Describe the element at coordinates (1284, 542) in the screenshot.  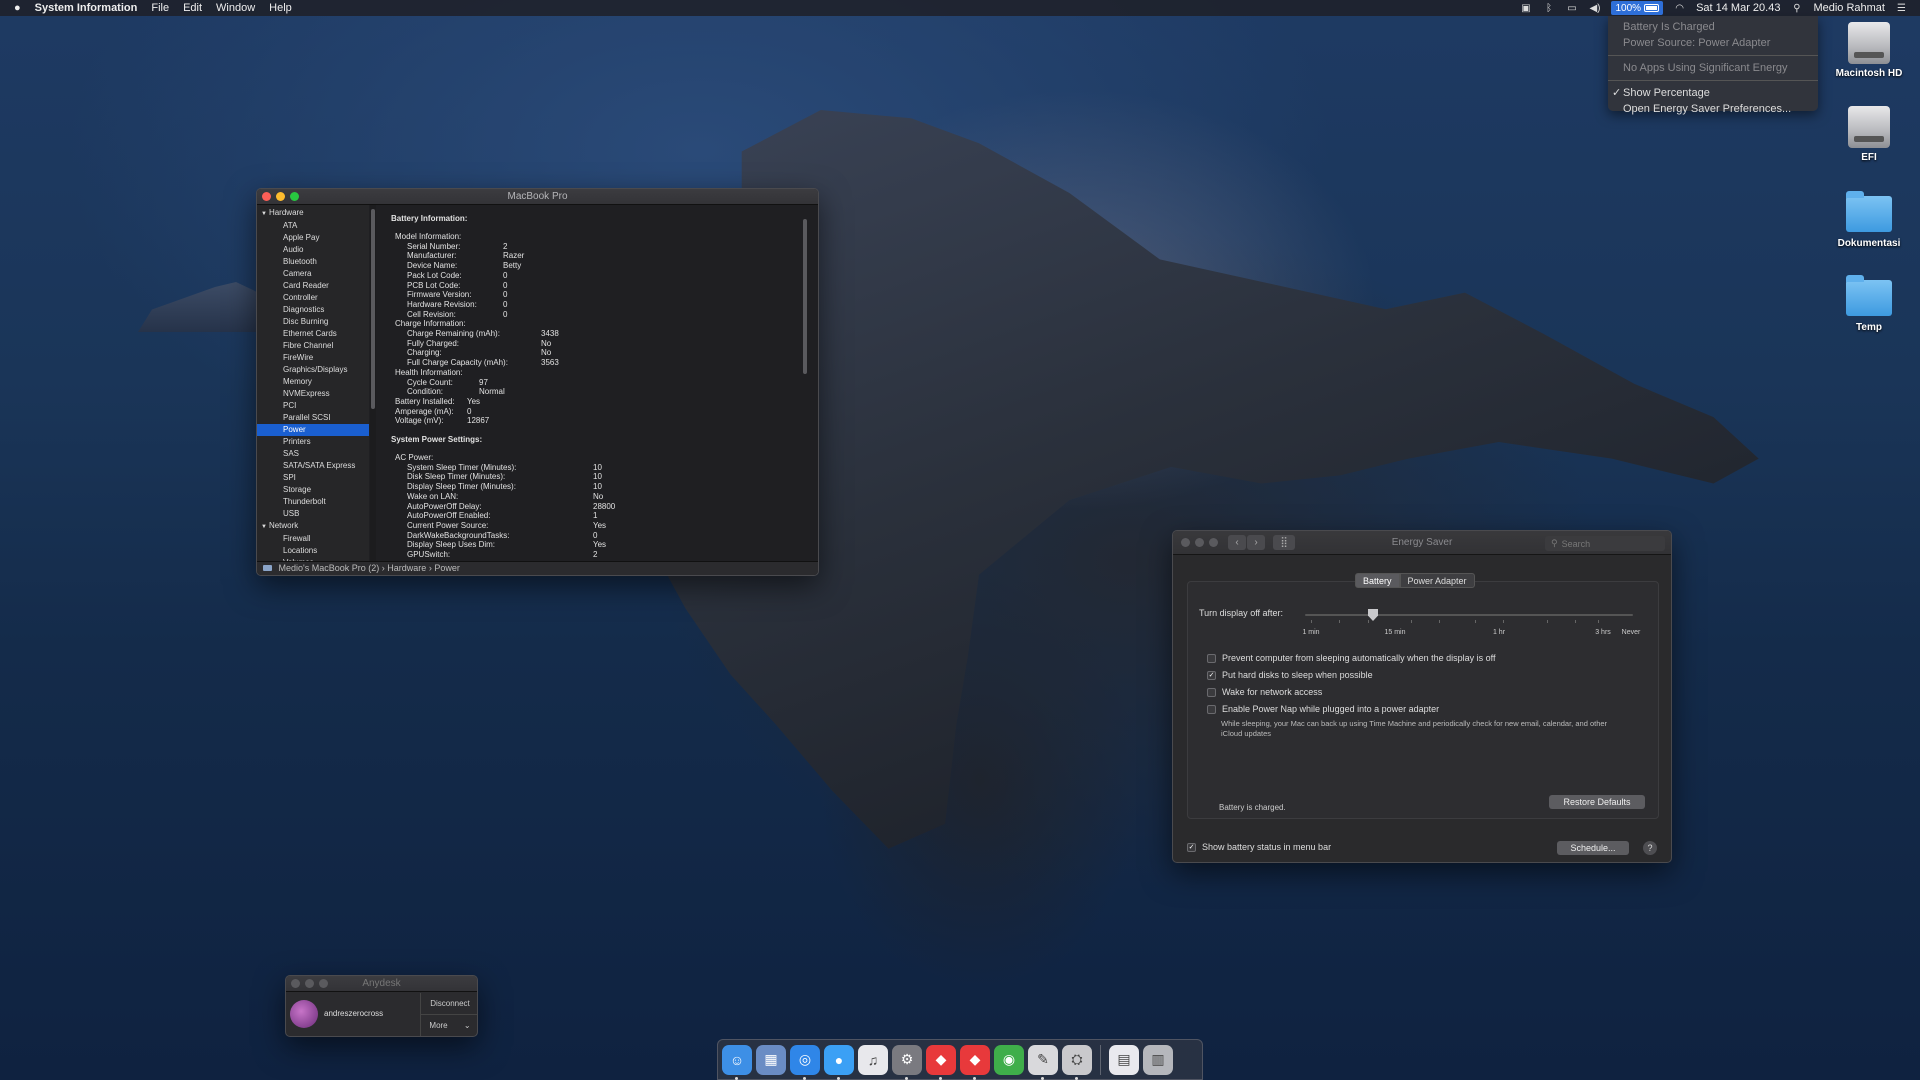
I see `show-all-grid-icon: ⣿` at that location.